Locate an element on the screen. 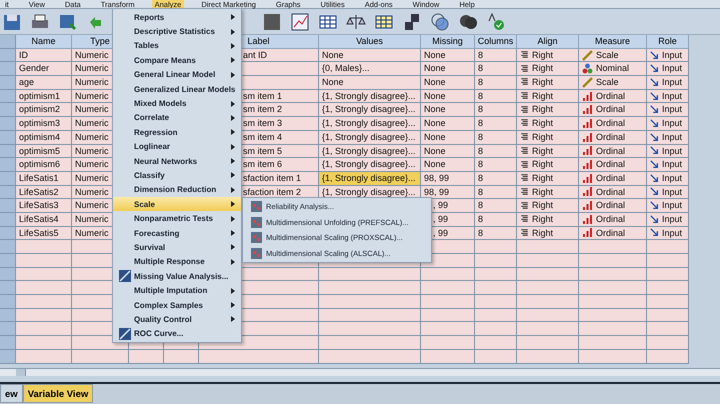  view-tab: ew is located at coordinates (11, 393).